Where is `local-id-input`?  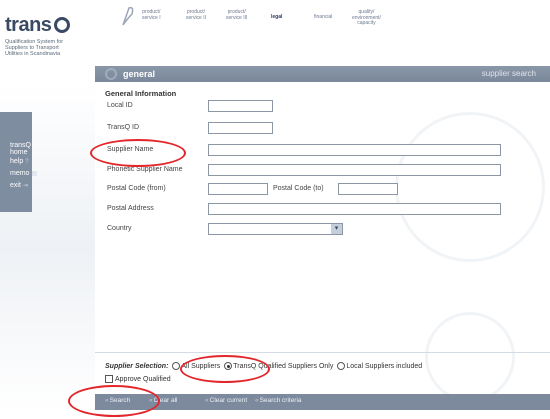
local-id-input is located at coordinates (240, 106).